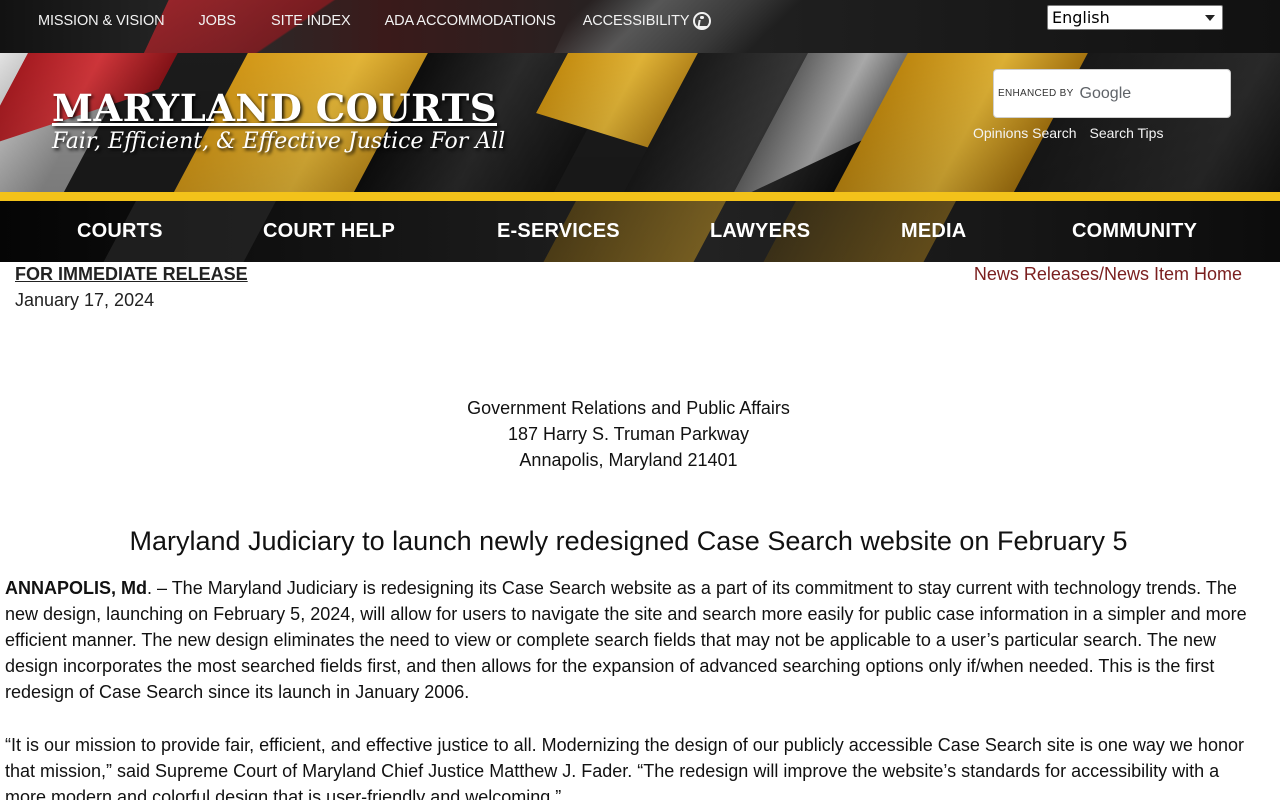 This screenshot has height=800, width=1280. Describe the element at coordinates (640, 196) in the screenshot. I see `gold-divider` at that location.